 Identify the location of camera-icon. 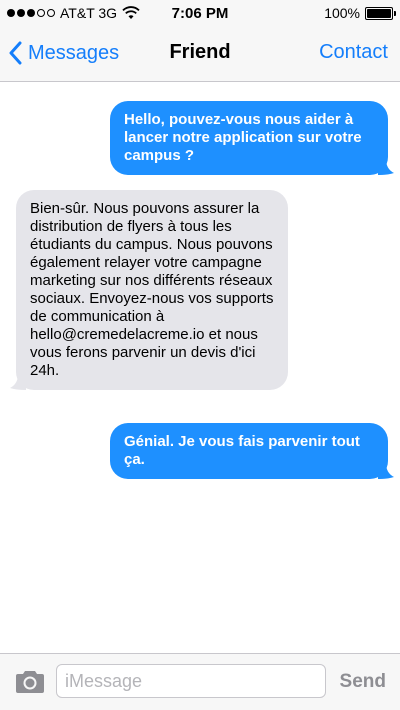
(30, 682).